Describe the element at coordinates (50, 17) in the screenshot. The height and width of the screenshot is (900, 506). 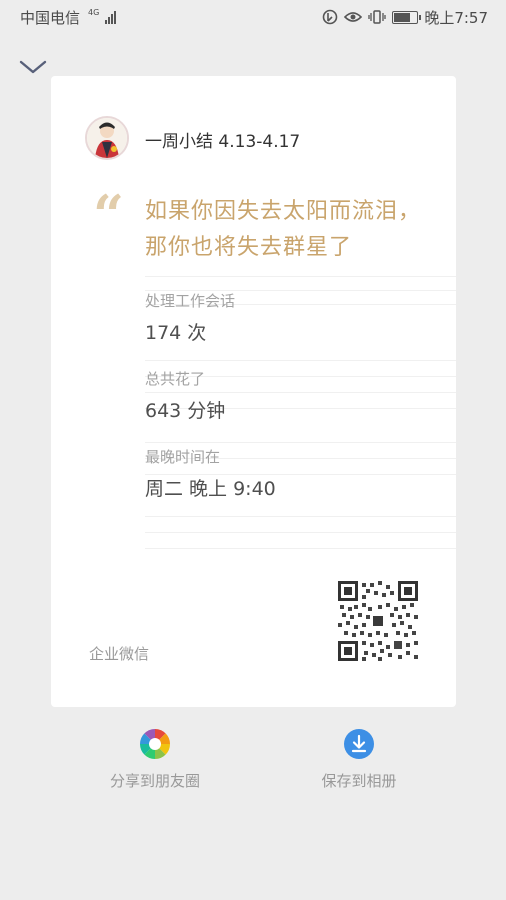
I see `carrier-name: 中国电信` at that location.